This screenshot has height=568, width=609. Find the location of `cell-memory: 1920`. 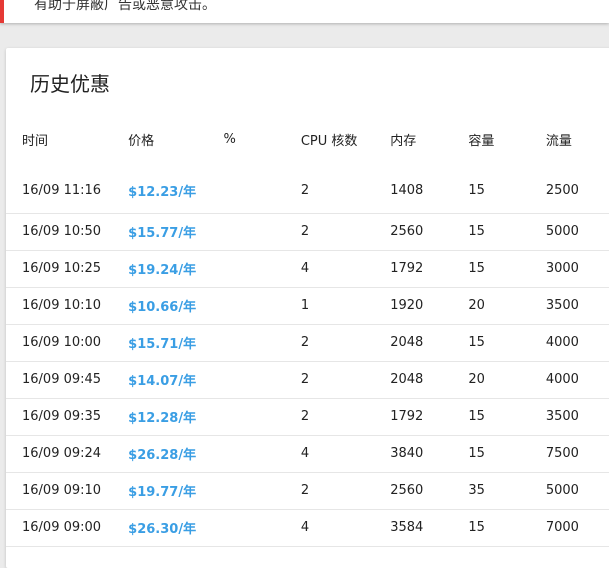

cell-memory: 1920 is located at coordinates (429, 306).